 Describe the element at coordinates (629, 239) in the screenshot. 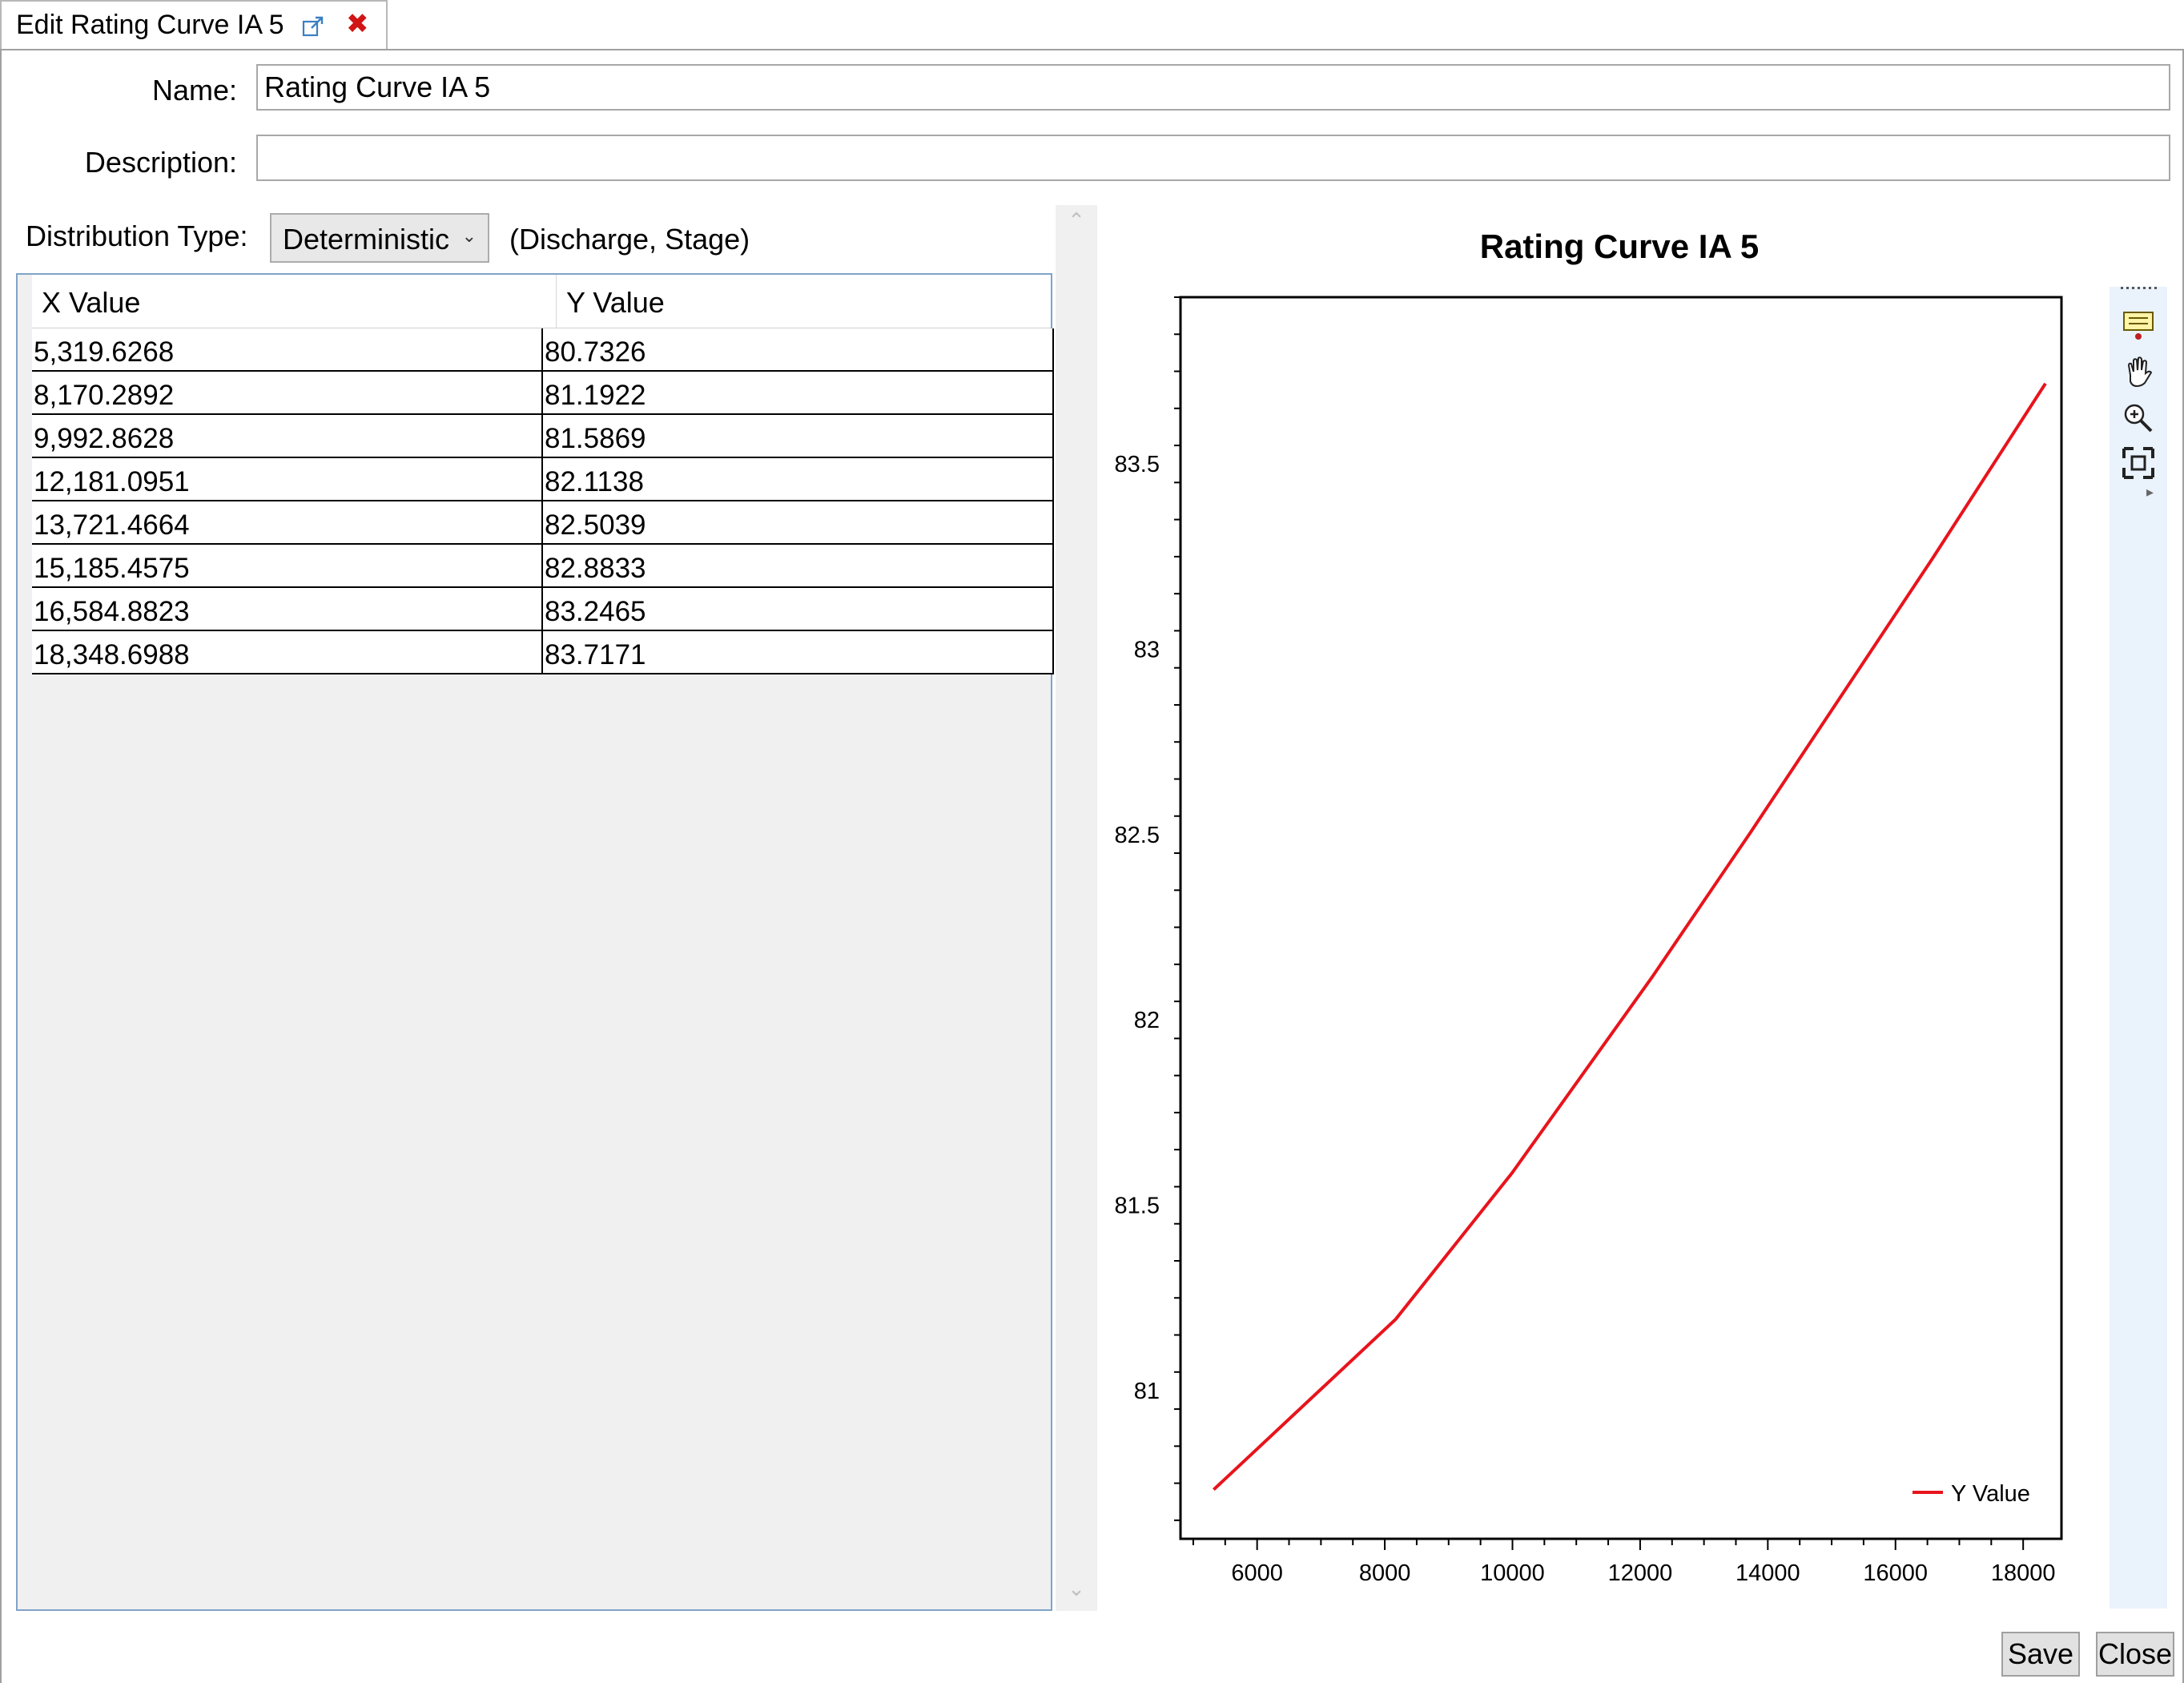

I see `distribution-hint: (Discharge, Stage)` at that location.